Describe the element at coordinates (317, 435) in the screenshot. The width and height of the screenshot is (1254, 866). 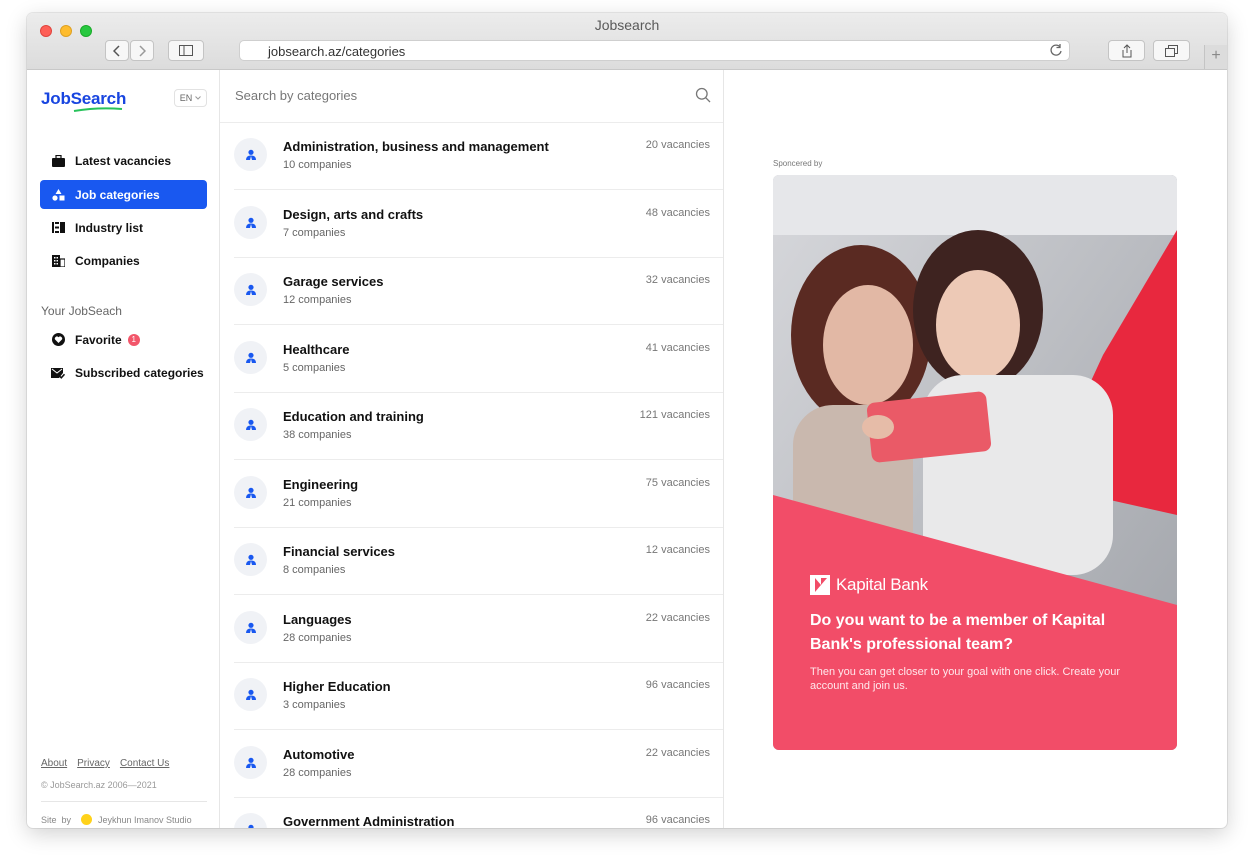
I see `category-companies: 38 companies` at that location.